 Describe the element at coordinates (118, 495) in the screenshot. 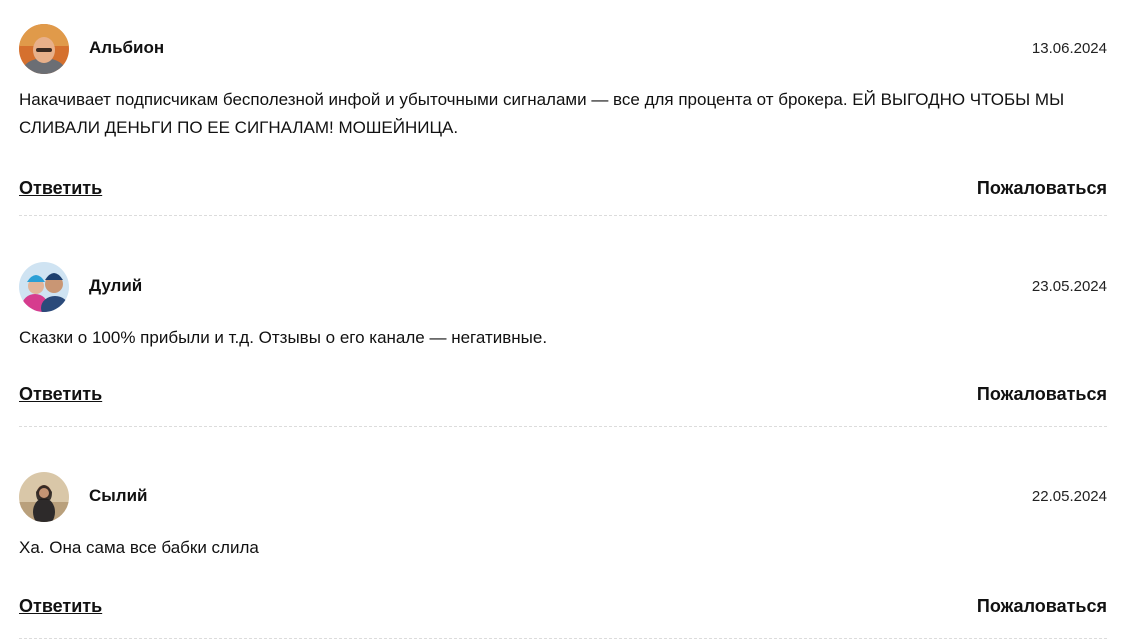

I see `comment-author: Сылий` at that location.